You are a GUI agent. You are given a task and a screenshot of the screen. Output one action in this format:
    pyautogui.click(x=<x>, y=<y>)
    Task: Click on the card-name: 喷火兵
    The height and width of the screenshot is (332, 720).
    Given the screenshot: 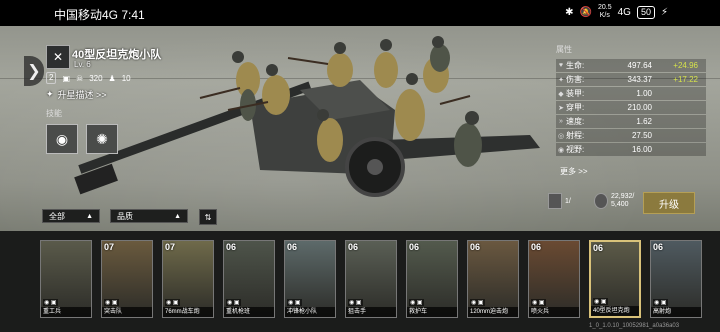 What is the action you would take?
    pyautogui.click(x=554, y=312)
    